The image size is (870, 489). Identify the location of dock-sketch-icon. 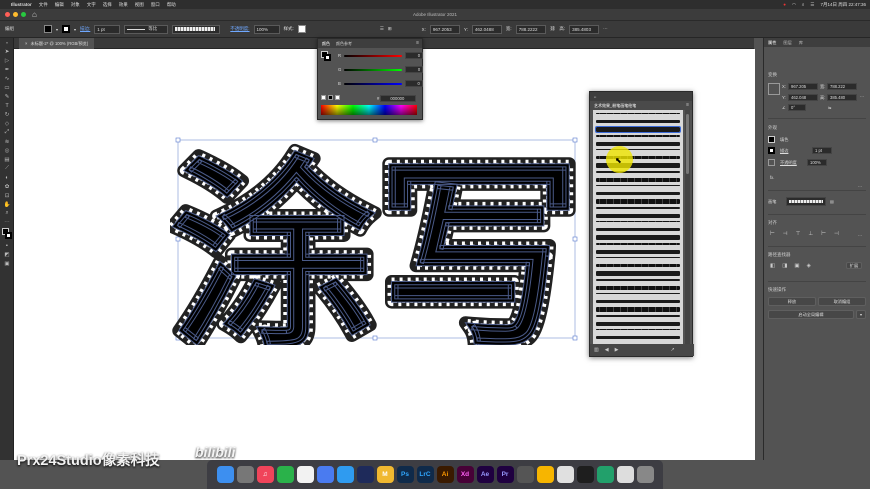
(545, 474).